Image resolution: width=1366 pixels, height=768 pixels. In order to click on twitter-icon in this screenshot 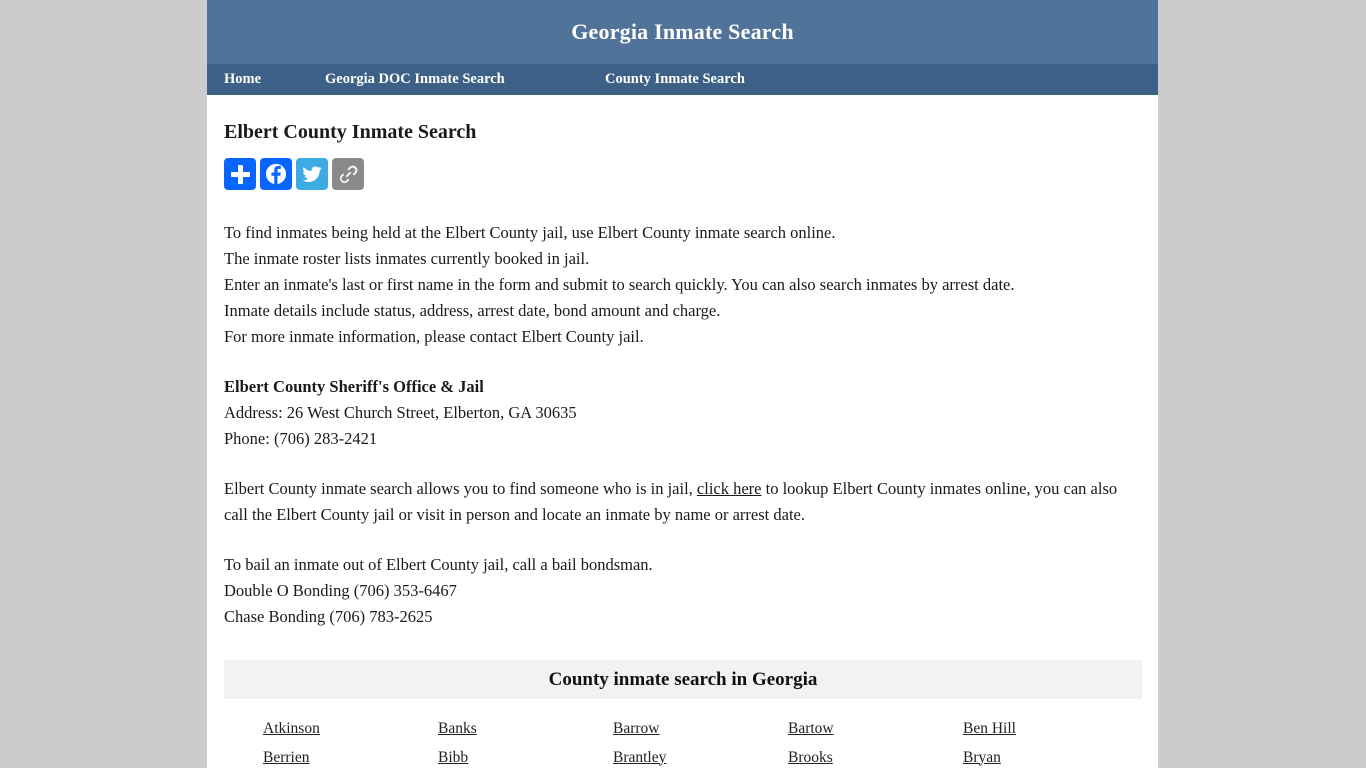, I will do `click(312, 174)`.